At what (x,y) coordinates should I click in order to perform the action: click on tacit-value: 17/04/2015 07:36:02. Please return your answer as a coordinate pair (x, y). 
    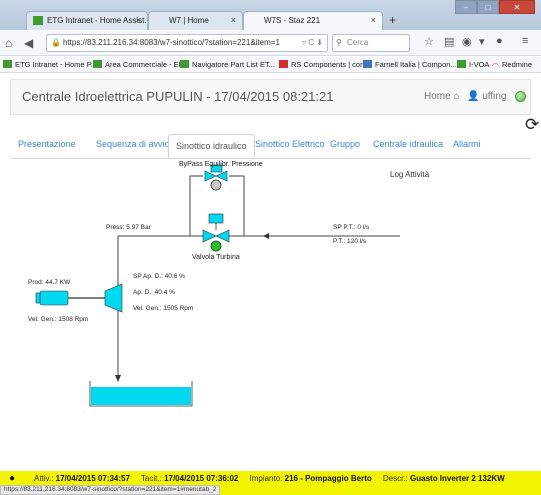
    Looking at the image, I should click on (201, 478).